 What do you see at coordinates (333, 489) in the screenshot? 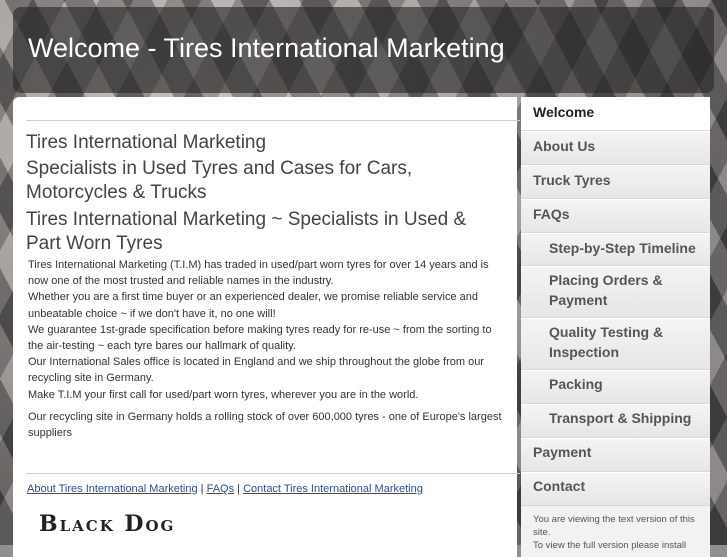
I see `contact-link: Contact Tires International Marketing` at bounding box center [333, 489].